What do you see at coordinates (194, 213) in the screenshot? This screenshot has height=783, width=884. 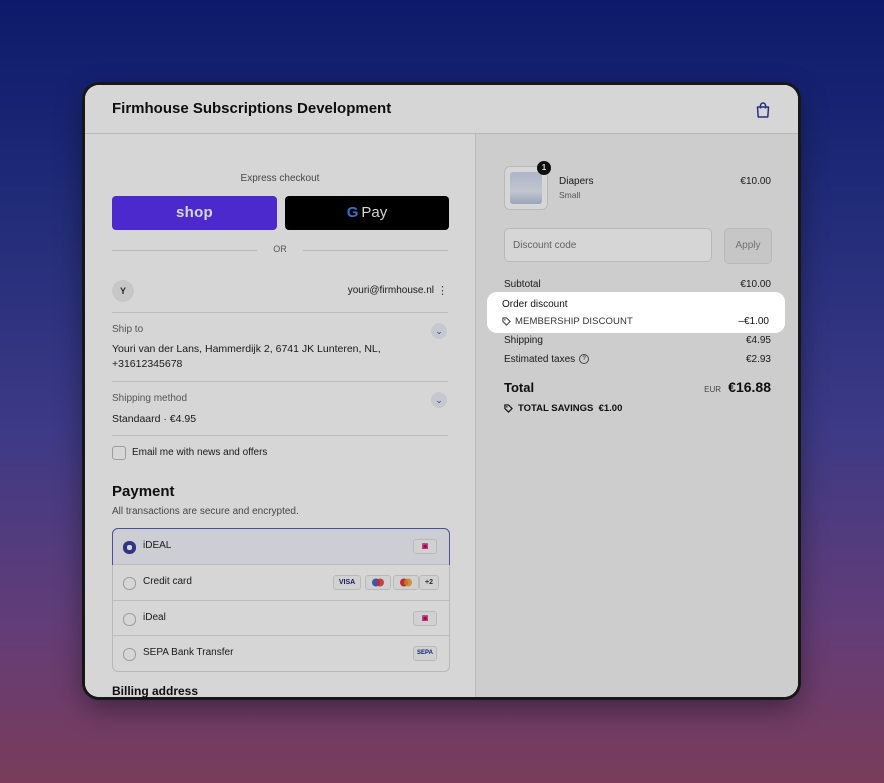 I see `shop-pay-button: shop` at bounding box center [194, 213].